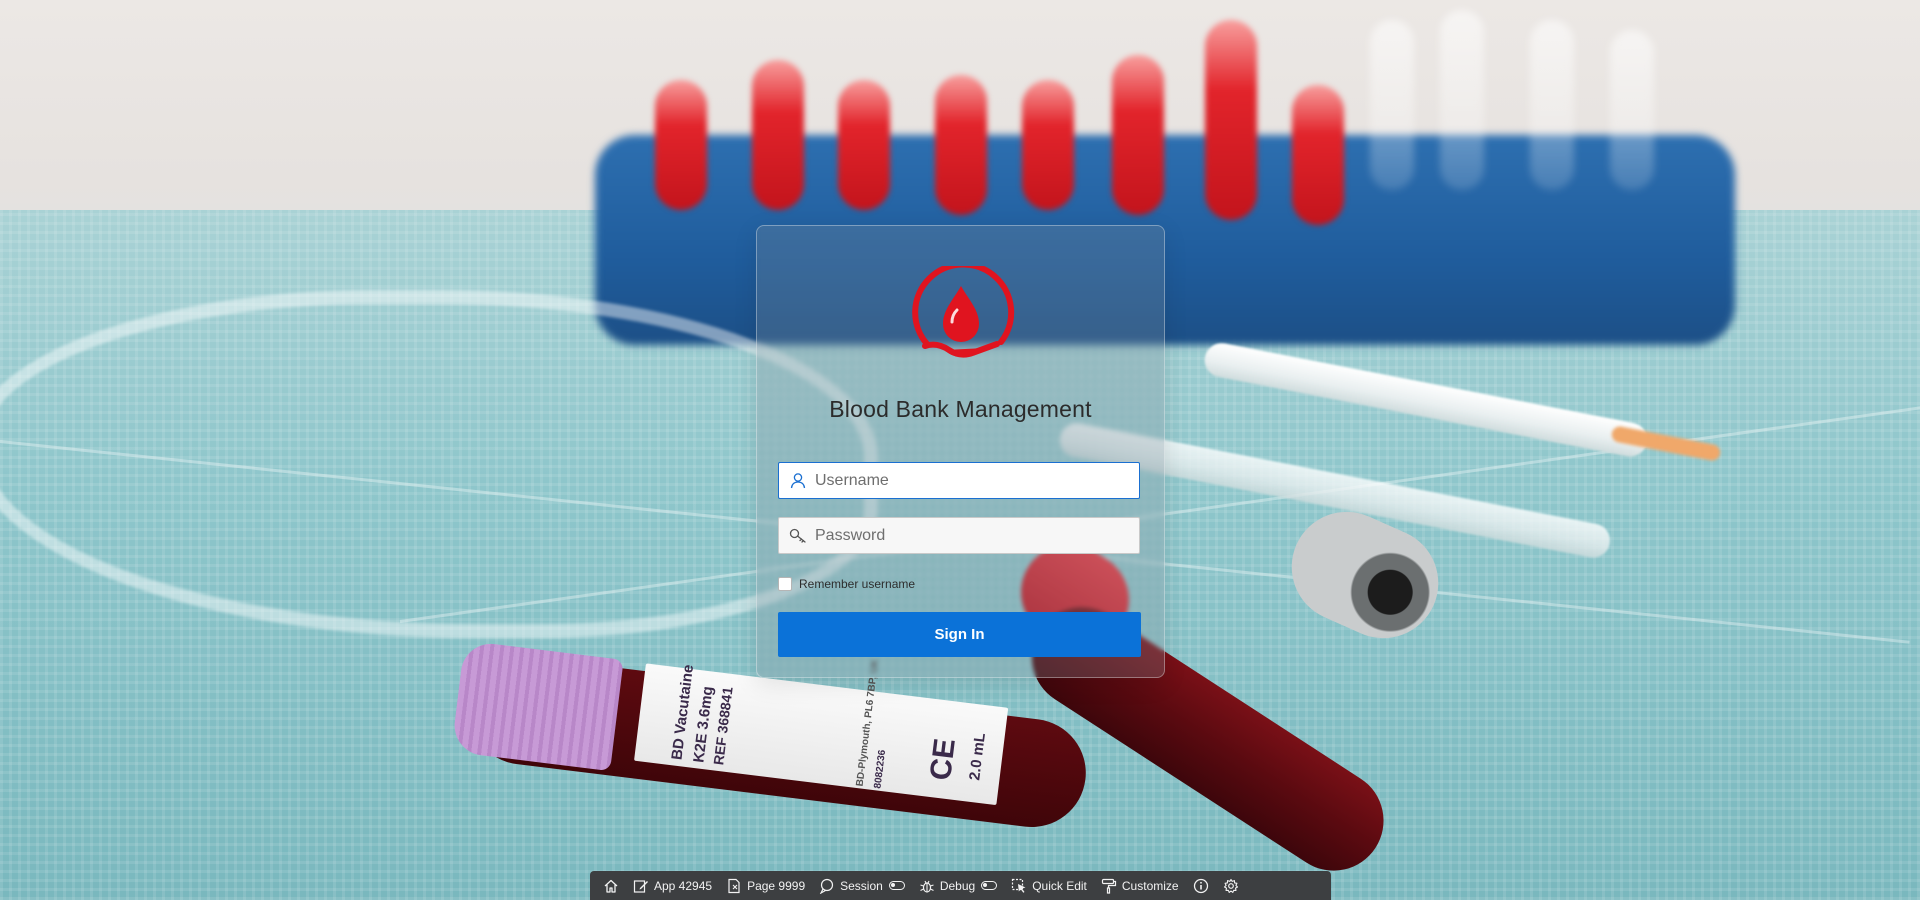 The image size is (1920, 900). What do you see at coordinates (927, 886) in the screenshot?
I see `bug-icon` at bounding box center [927, 886].